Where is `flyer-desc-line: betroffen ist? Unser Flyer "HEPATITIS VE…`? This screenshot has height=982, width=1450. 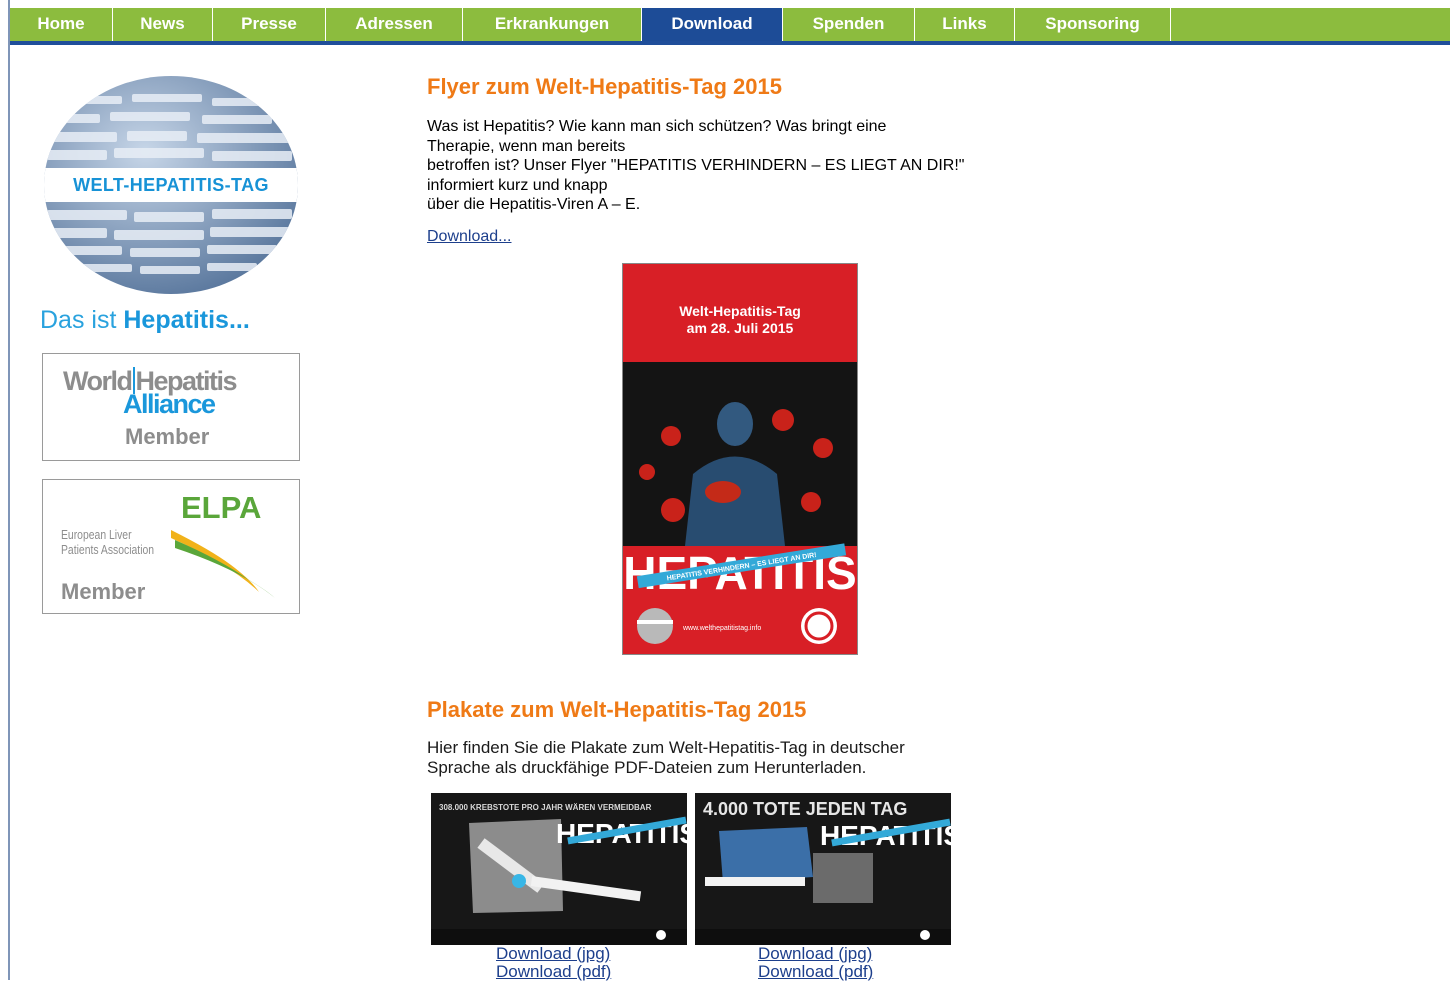 flyer-desc-line: betroffen ist? Unser Flyer "HEPATITIS VE… is located at coordinates (696, 165).